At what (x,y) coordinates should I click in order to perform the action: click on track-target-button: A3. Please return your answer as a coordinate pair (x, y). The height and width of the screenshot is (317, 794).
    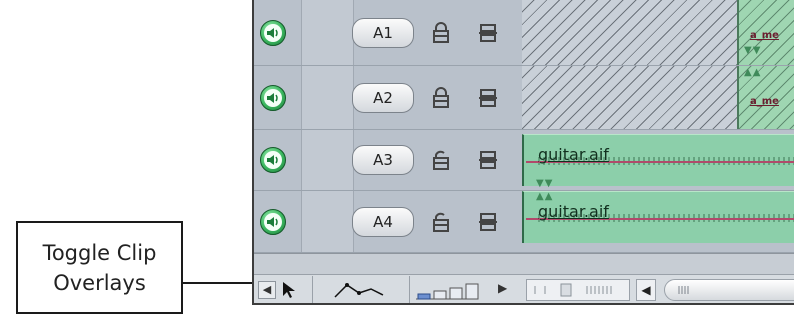
    Looking at the image, I should click on (383, 160).